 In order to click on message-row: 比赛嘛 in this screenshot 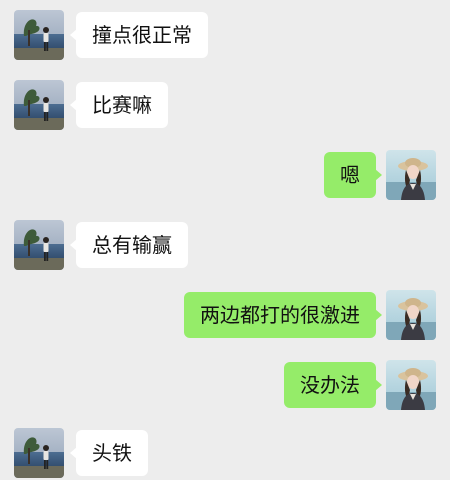, I will do `click(225, 106)`.